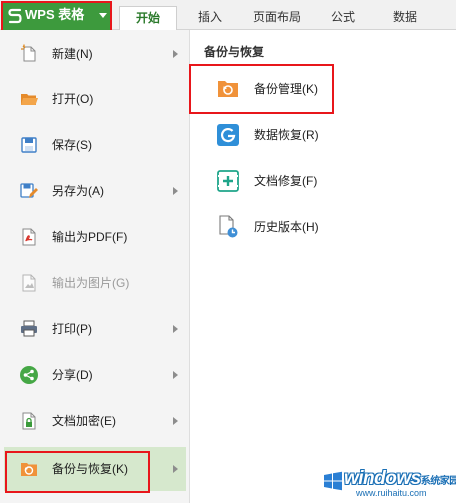 Image resolution: width=456 pixels, height=503 pixels. I want to click on ribbon-bar: WPS 表格 开始 插入 页面布局 公式 数据, so click(228, 16).